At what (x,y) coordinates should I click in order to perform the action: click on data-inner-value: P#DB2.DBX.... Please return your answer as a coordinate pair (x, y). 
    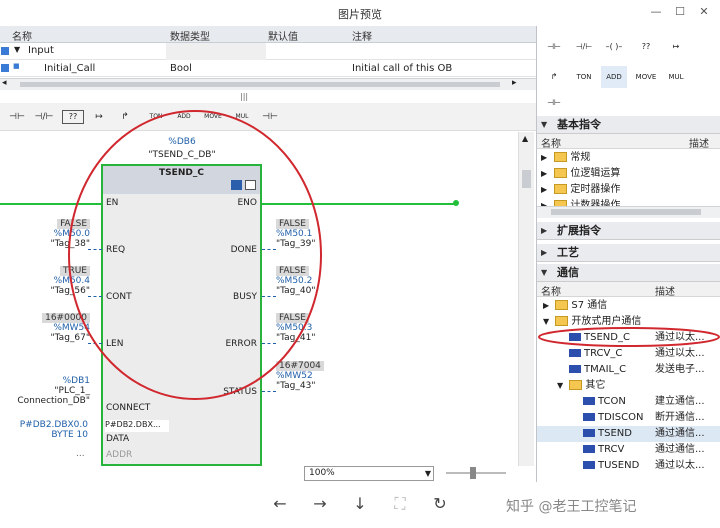
    Looking at the image, I should click on (137, 426).